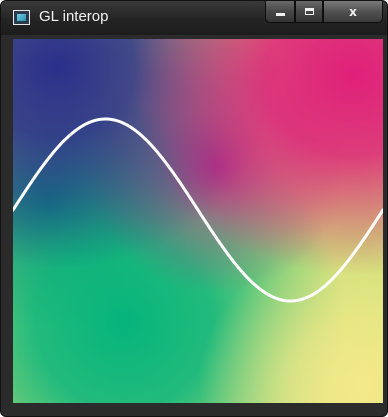 The width and height of the screenshot is (388, 417). I want to click on minimize-icon, so click(280, 14).